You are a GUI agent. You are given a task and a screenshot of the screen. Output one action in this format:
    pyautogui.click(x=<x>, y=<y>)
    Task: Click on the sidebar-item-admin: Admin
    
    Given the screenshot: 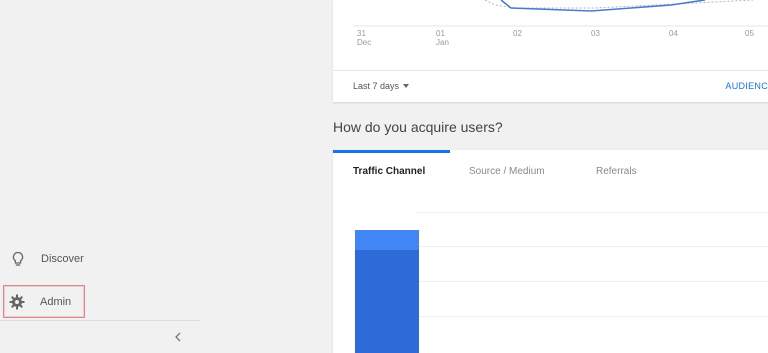 What is the action you would take?
    pyautogui.click(x=44, y=301)
    